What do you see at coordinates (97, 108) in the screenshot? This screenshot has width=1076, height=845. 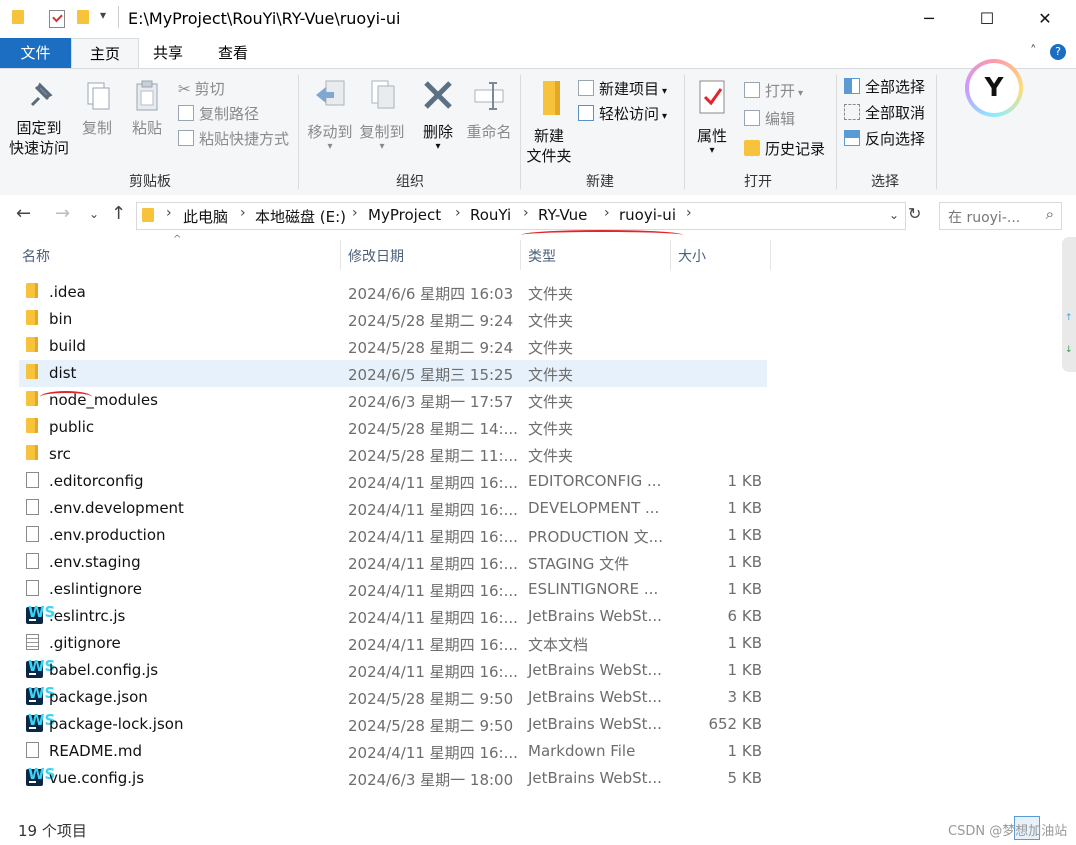 I see `copy-button: 复制` at bounding box center [97, 108].